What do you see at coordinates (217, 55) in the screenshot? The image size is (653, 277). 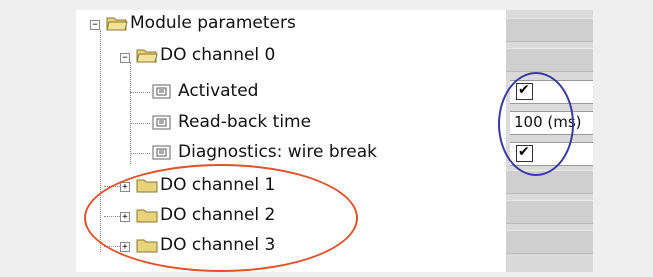 I see `tree-item-do-channel-0: DO channel 0` at bounding box center [217, 55].